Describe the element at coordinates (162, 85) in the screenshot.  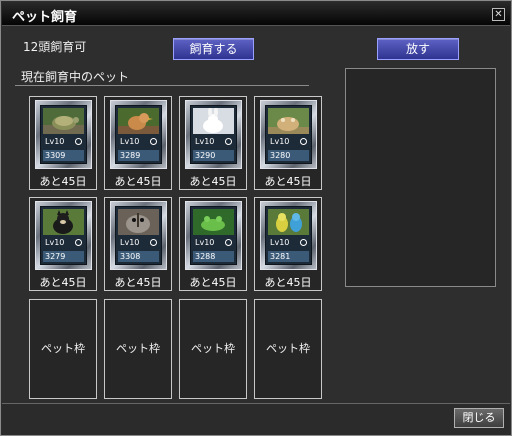
I see `section-divider` at that location.